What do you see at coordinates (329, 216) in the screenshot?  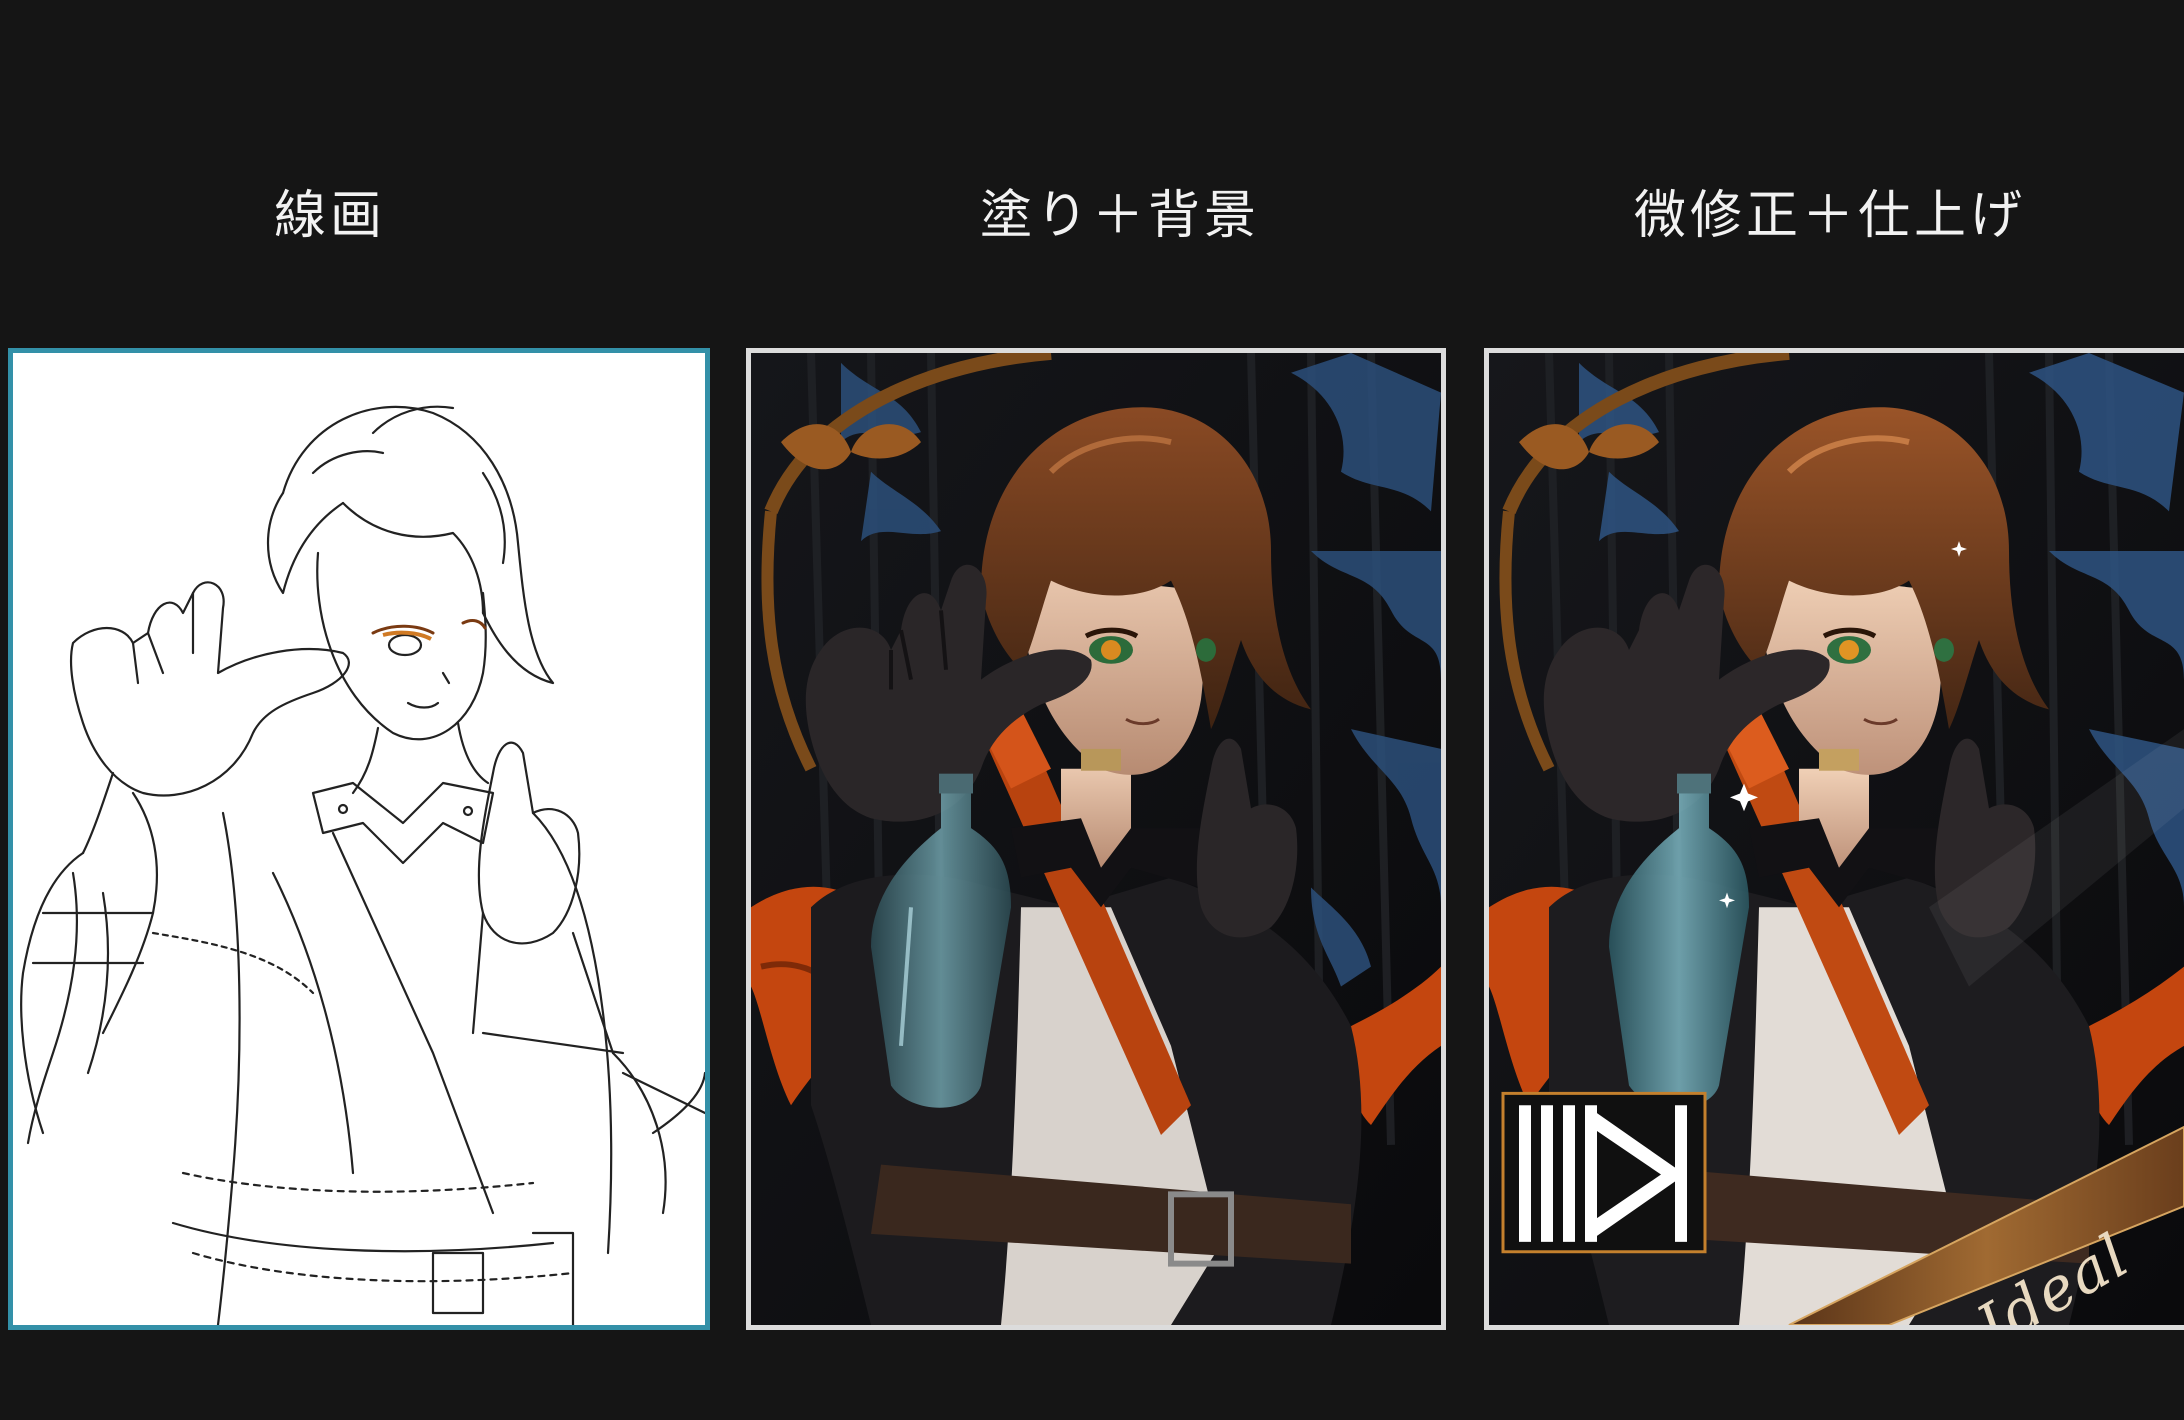 I see `caption-line-art: 線画` at bounding box center [329, 216].